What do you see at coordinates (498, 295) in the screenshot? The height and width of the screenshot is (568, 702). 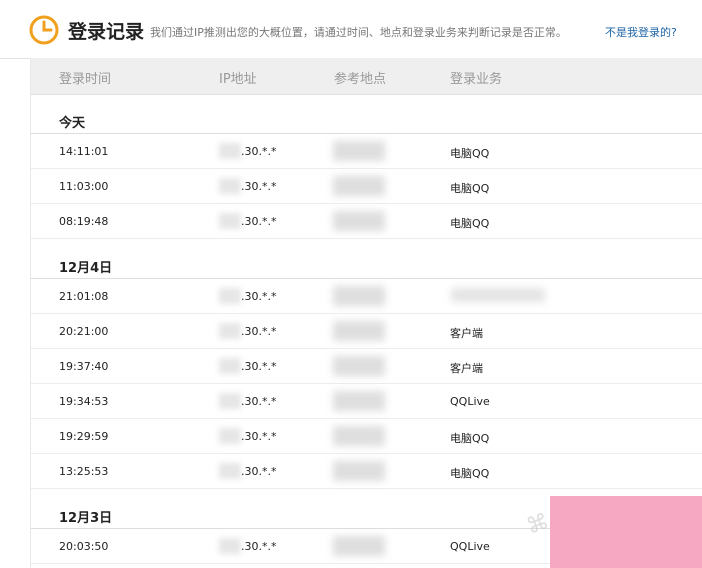 I see `service-redacted` at bounding box center [498, 295].